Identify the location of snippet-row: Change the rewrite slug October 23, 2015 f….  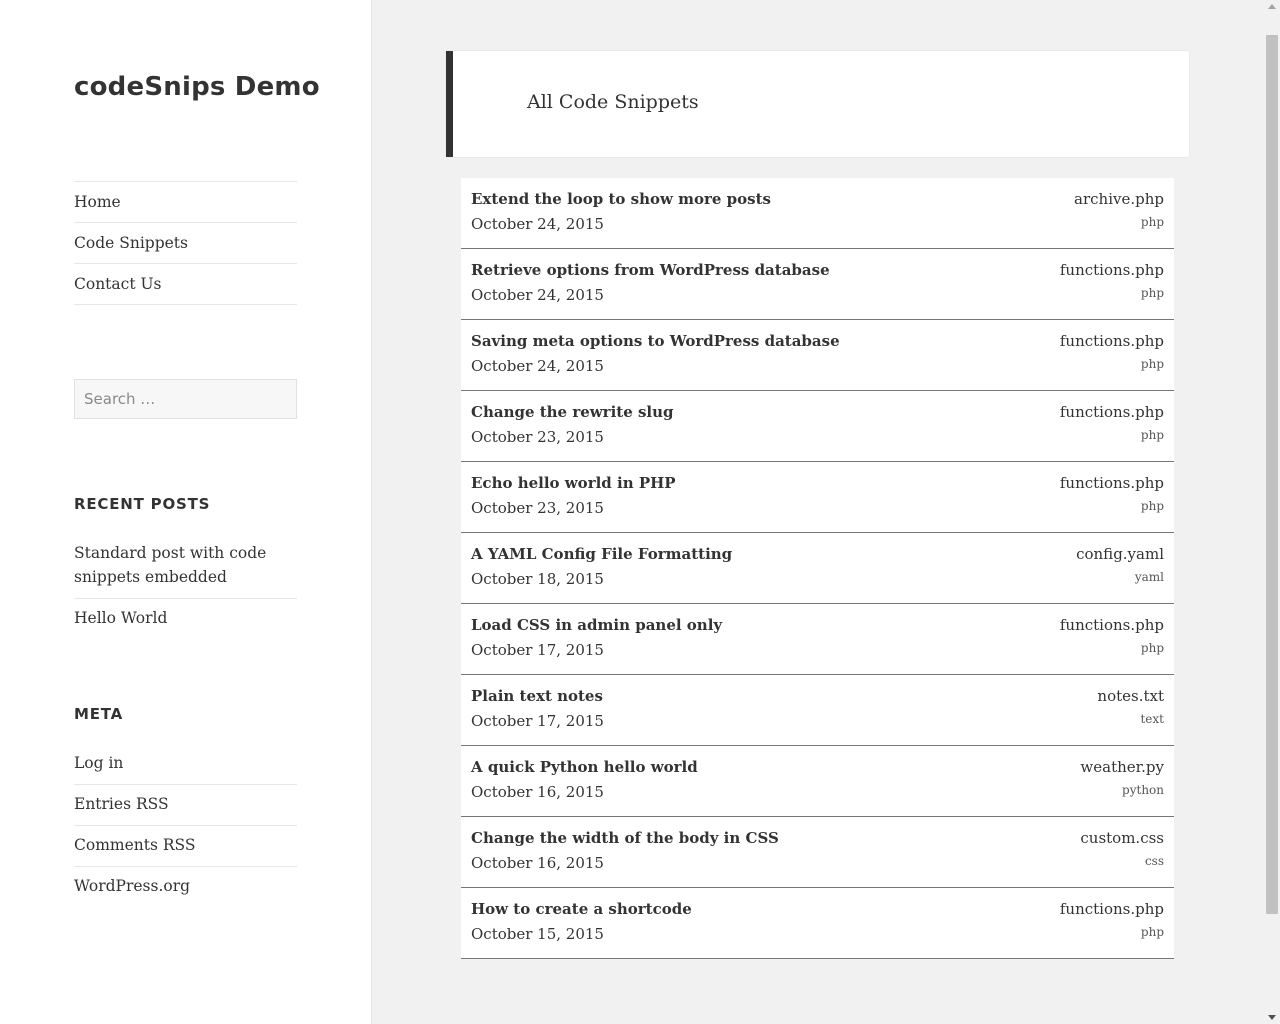
(817, 426).